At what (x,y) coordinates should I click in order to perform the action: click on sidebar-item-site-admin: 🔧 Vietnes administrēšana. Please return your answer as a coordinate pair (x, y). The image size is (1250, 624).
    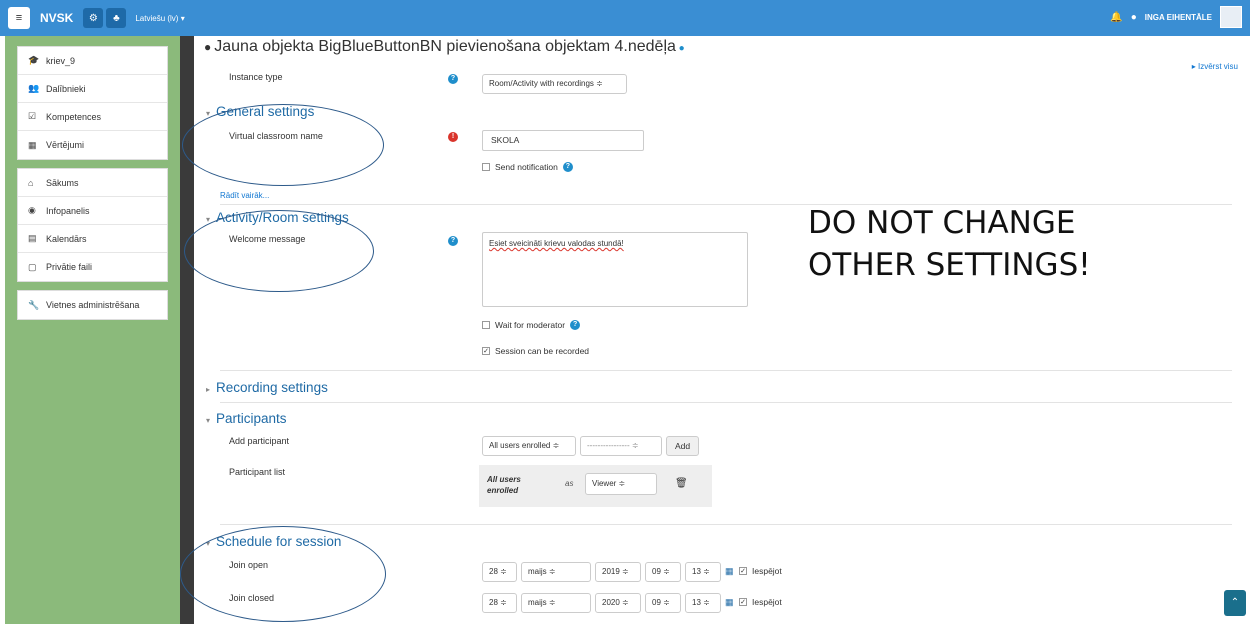
    Looking at the image, I should click on (92, 305).